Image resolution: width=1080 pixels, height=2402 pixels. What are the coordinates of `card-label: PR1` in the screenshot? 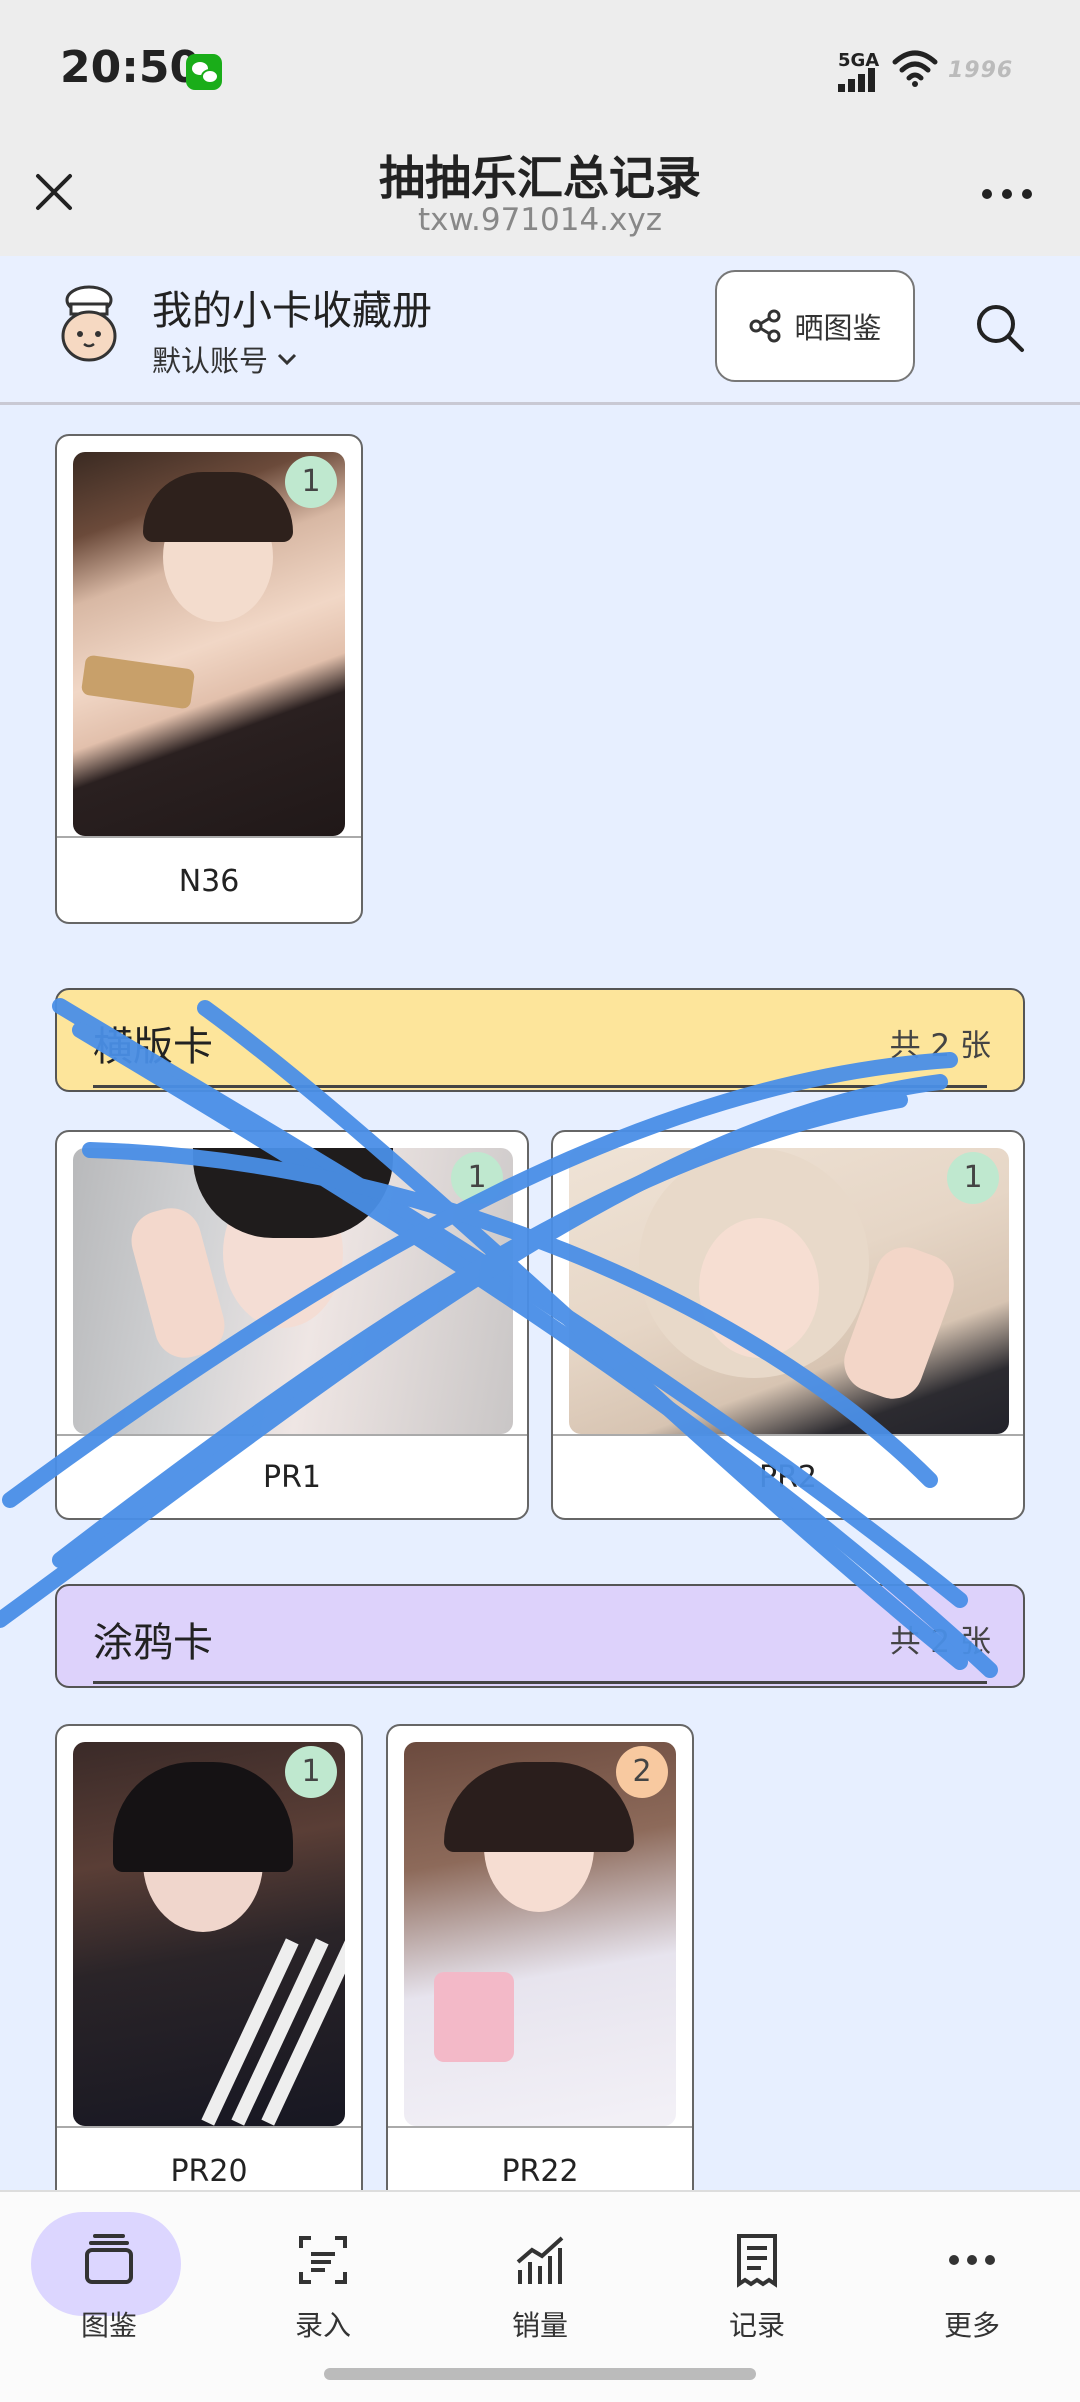 It's located at (292, 1477).